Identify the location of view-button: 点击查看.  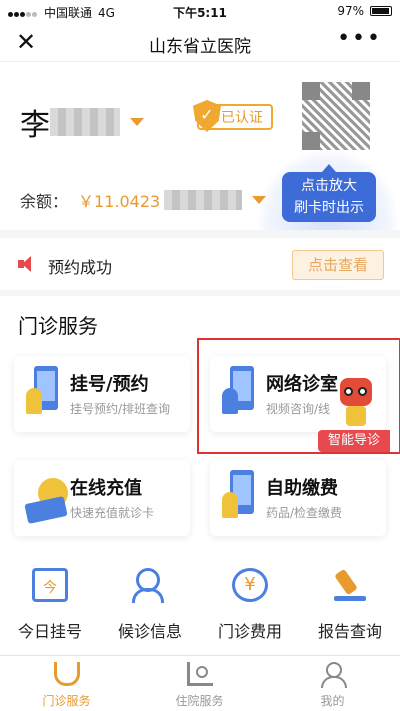
(338, 265).